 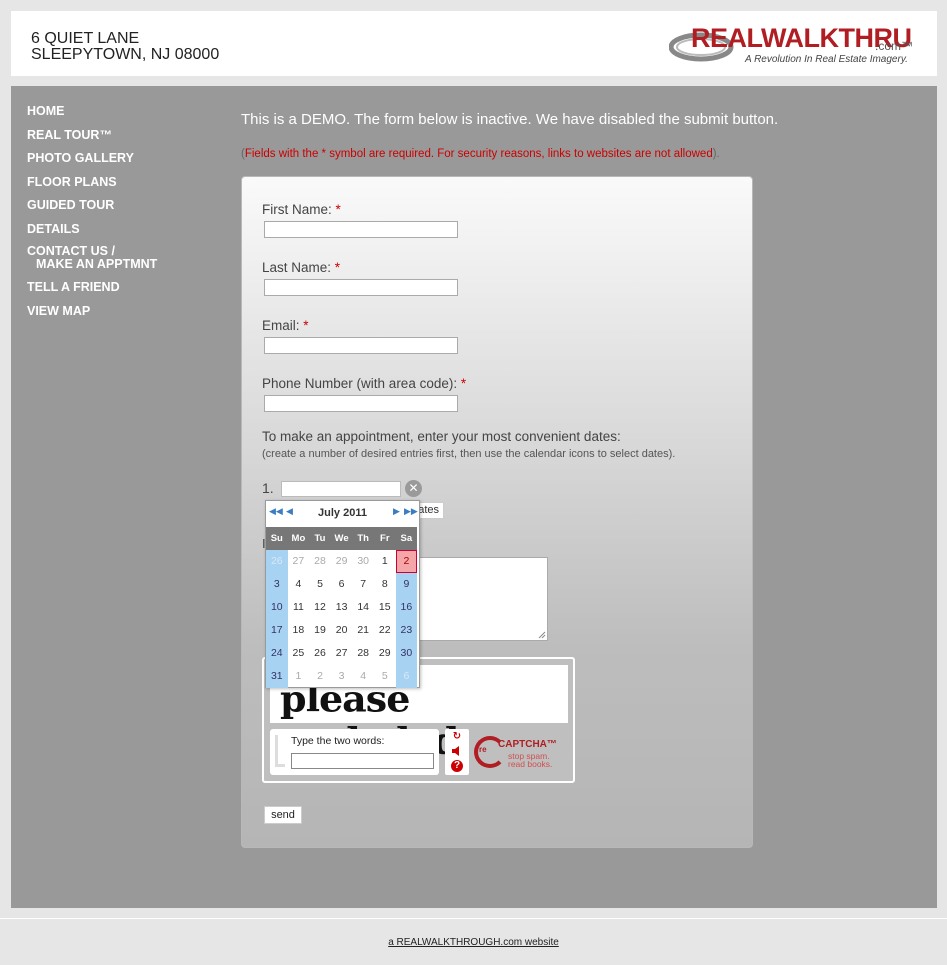 What do you see at coordinates (342, 513) in the screenshot?
I see `calendar-header: ◀◀ ◀ July 2011 ▶ ▶▶` at bounding box center [342, 513].